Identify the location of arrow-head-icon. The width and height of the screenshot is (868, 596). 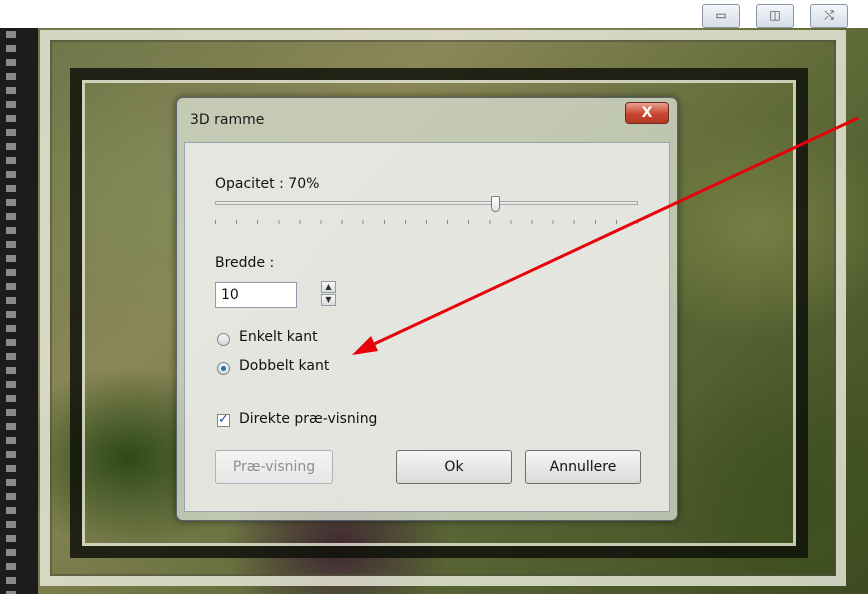
(365, 345).